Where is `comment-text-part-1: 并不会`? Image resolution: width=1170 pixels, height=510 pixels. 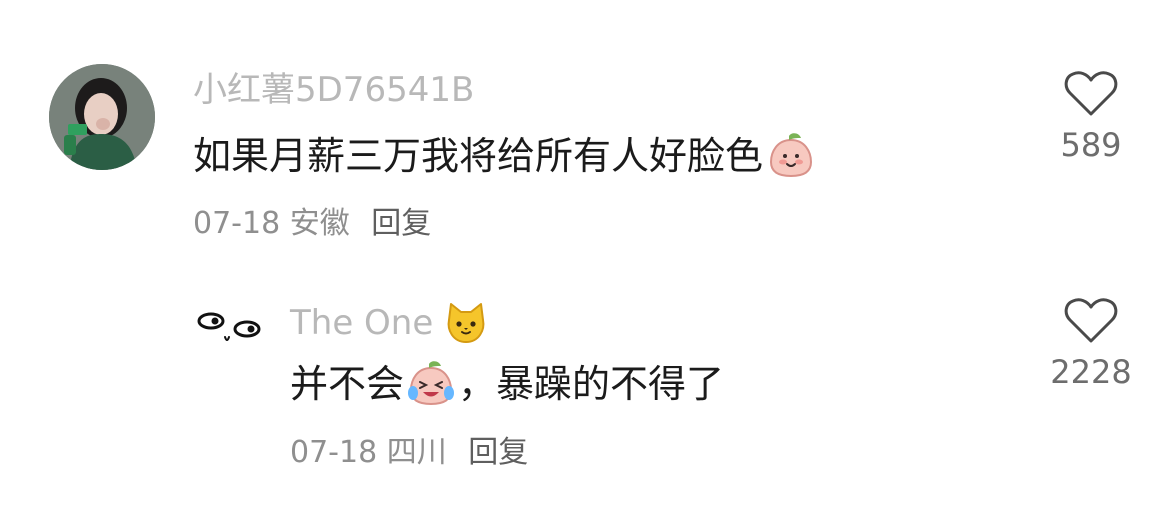 comment-text-part-1: 并不会 is located at coordinates (347, 384).